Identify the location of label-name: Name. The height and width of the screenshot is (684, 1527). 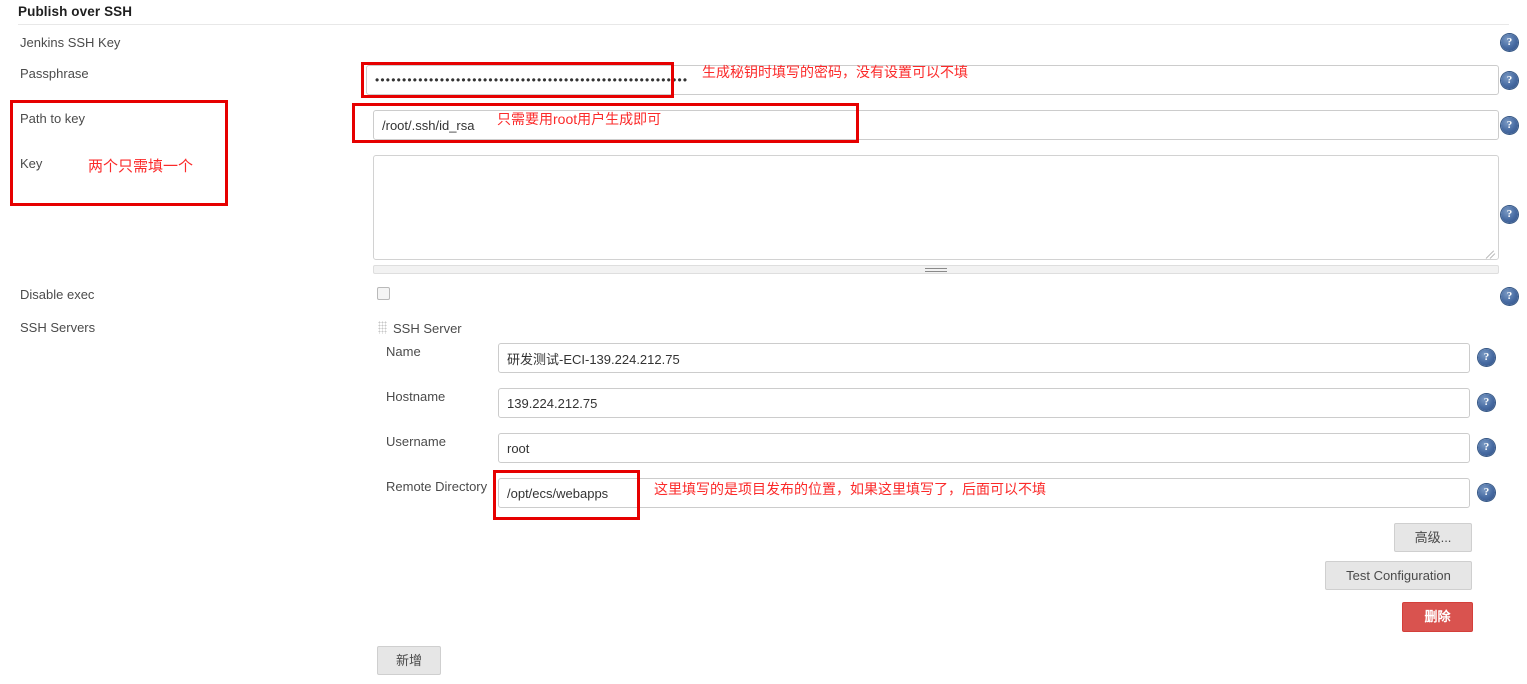
(403, 351).